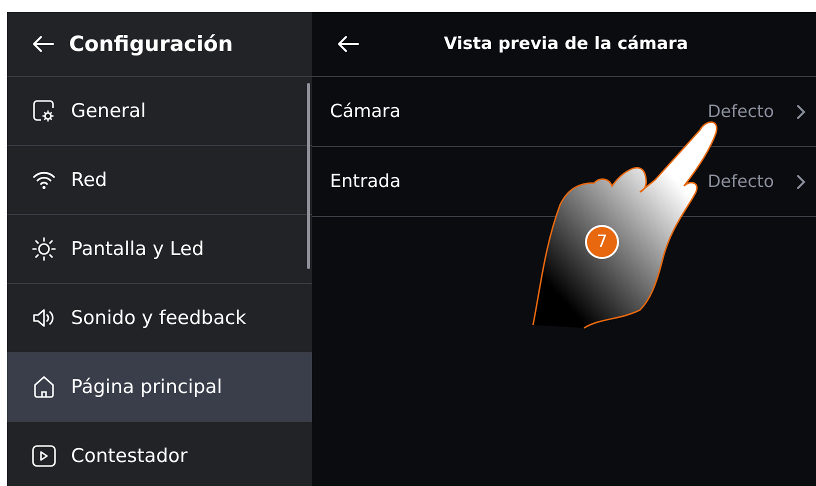  I want to click on play-icon, so click(44, 456).